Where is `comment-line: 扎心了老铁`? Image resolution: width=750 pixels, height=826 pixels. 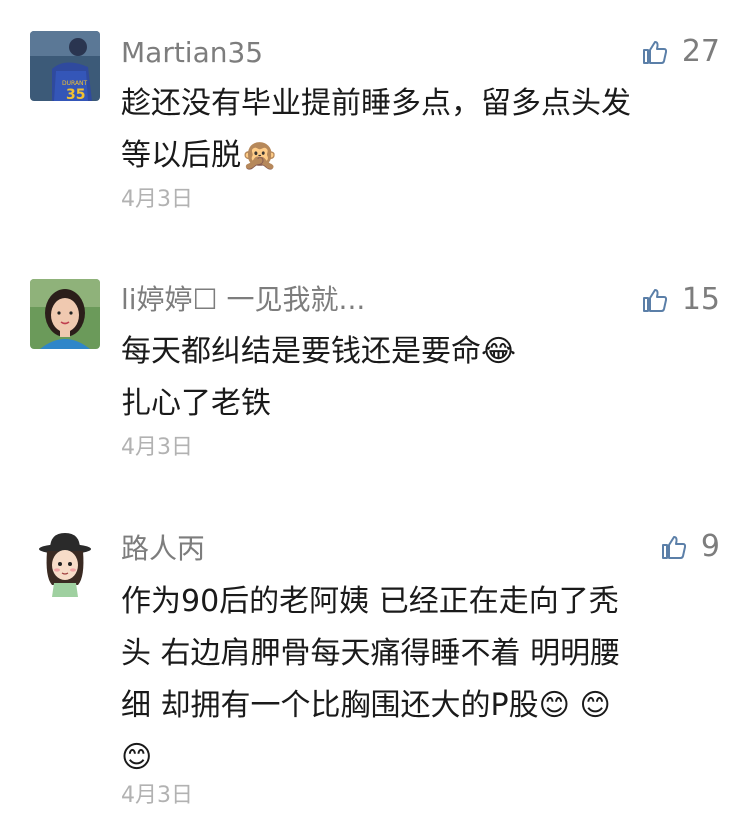 comment-line: 扎心了老铁 is located at coordinates (196, 403).